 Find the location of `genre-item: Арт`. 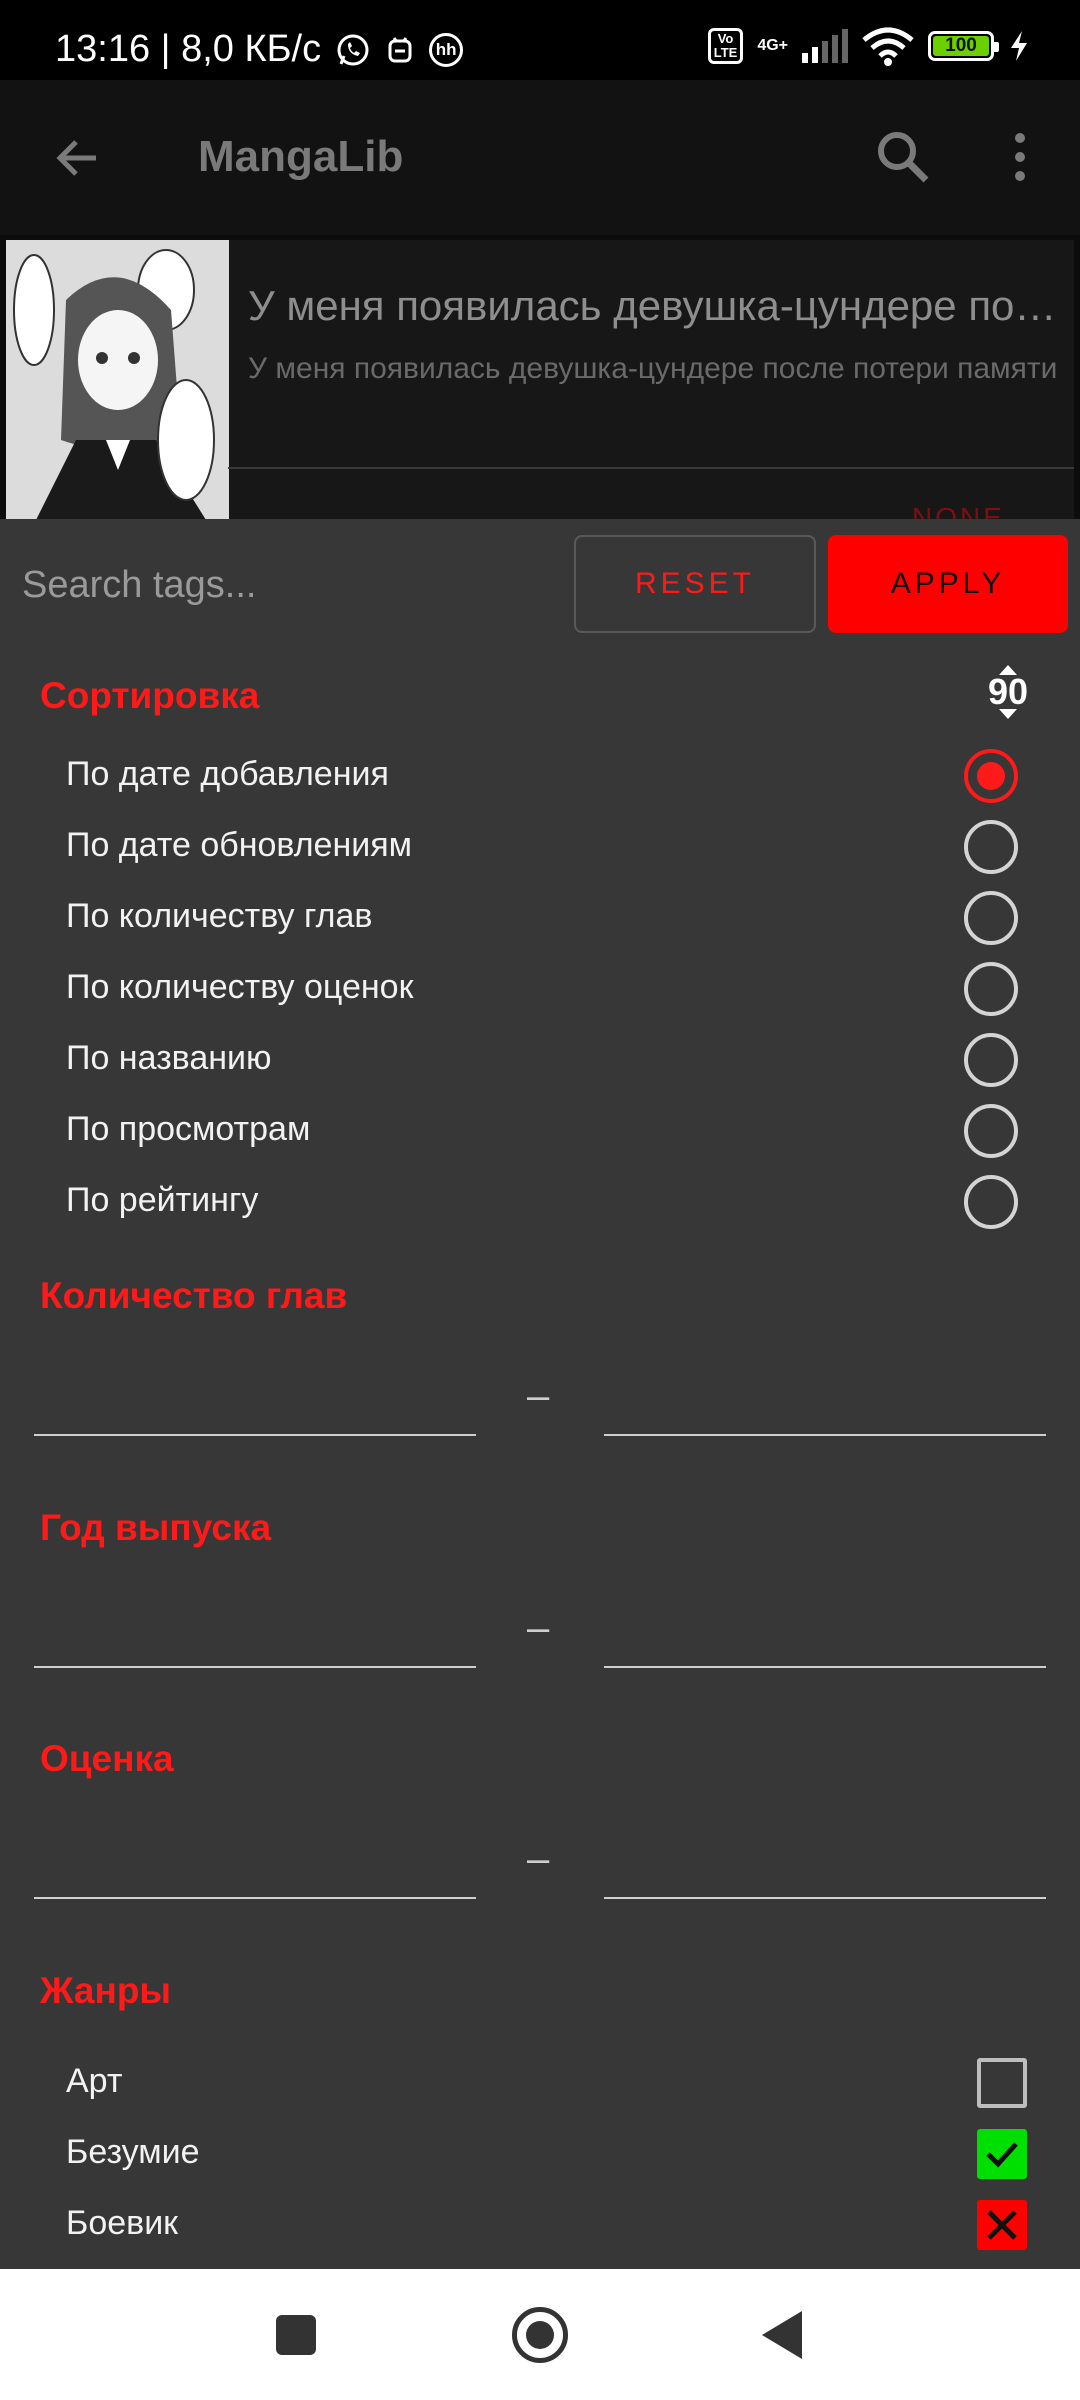

genre-item: Арт is located at coordinates (540, 2083).